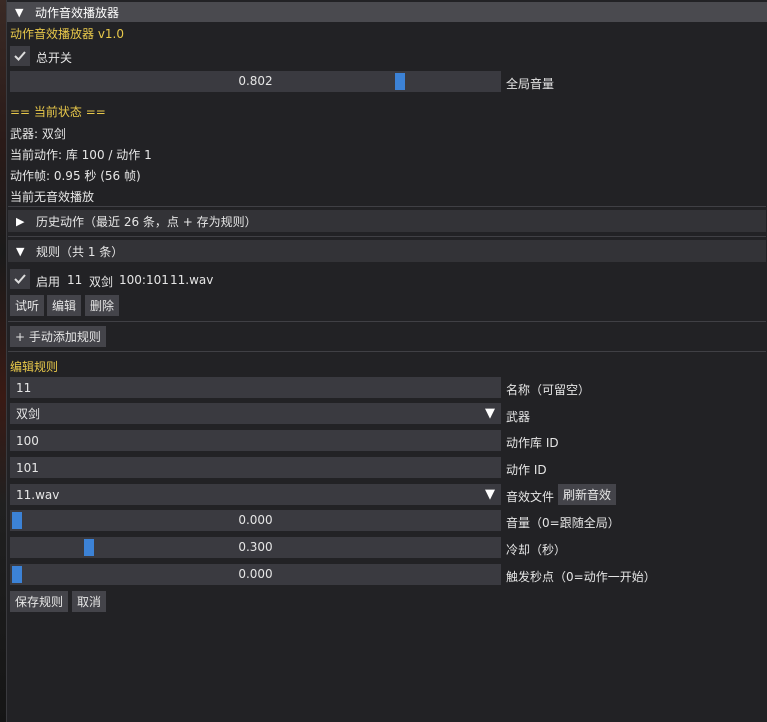 The height and width of the screenshot is (722, 767). What do you see at coordinates (581, 577) in the screenshot?
I see `trigger-time-label: 触发秒点（0=动作一开始）` at bounding box center [581, 577].